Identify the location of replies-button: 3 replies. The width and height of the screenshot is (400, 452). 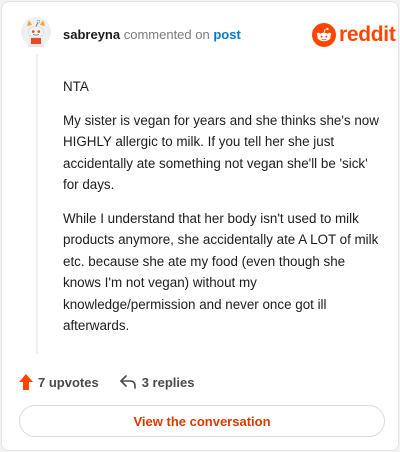
(157, 382).